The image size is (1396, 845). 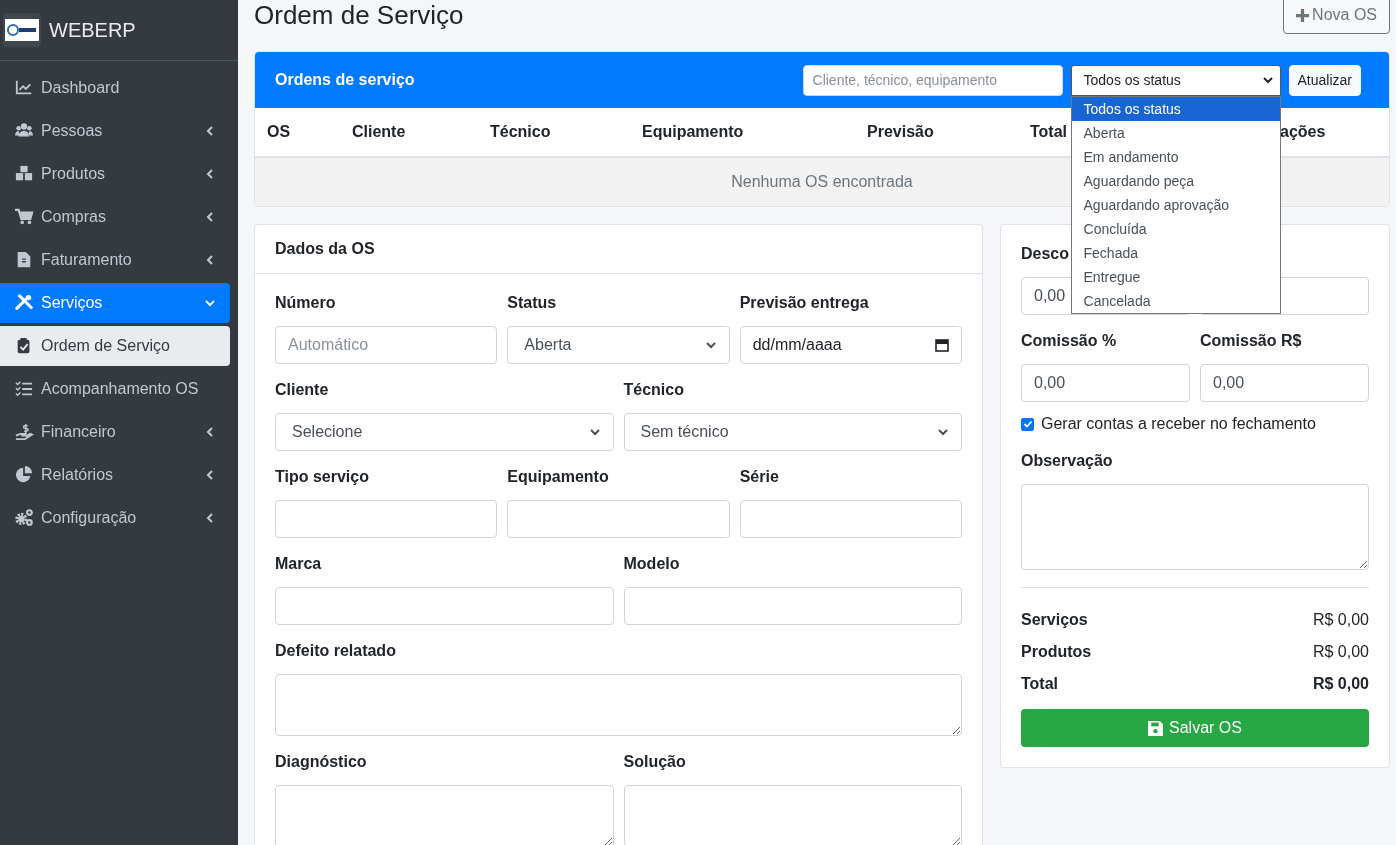 I want to click on checkbox, so click(x=1027, y=424).